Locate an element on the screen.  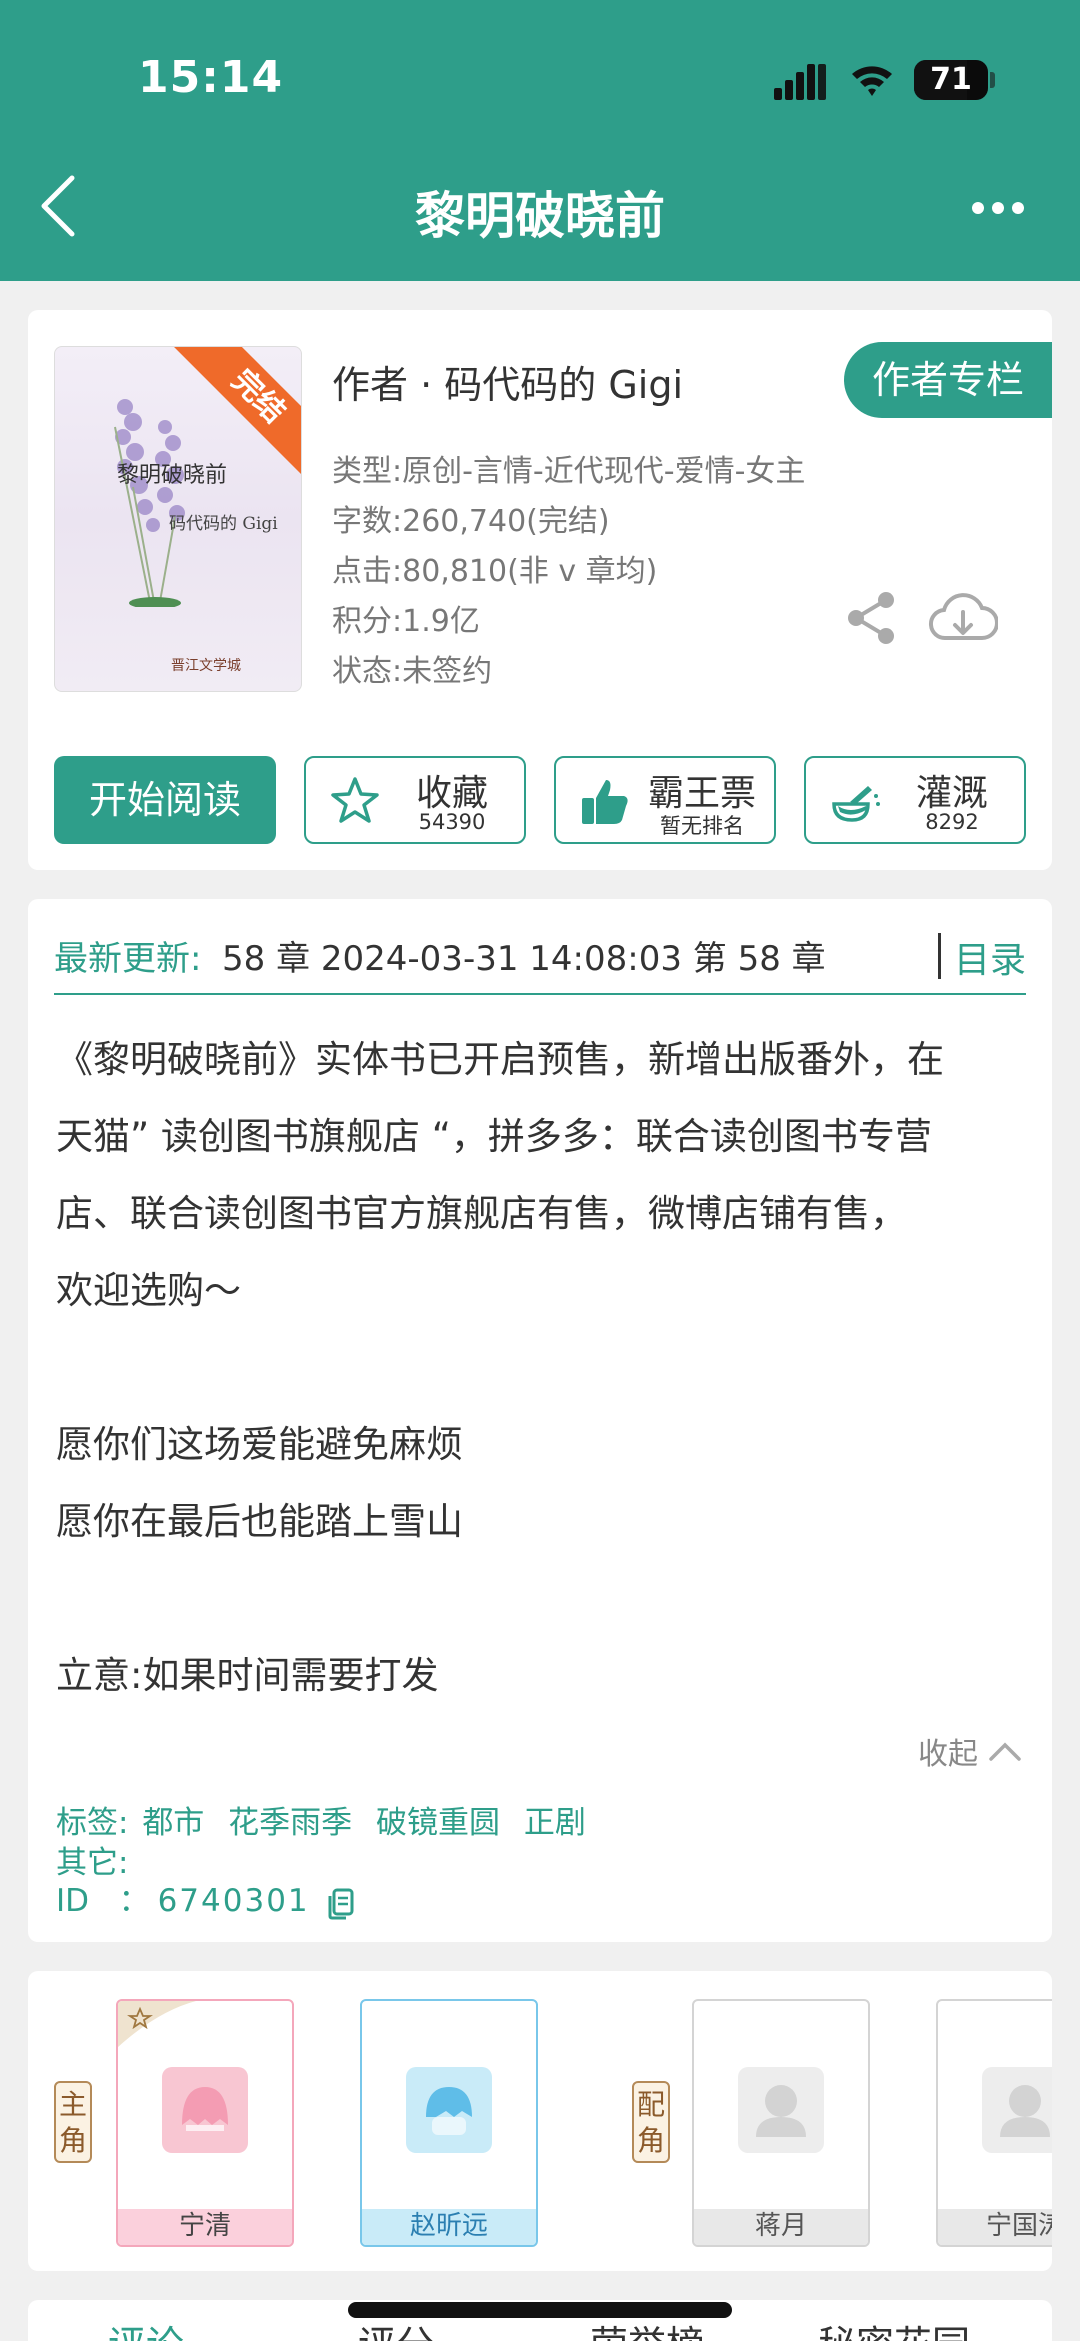
start-reading-button: 开始阅读 is located at coordinates (165, 800).